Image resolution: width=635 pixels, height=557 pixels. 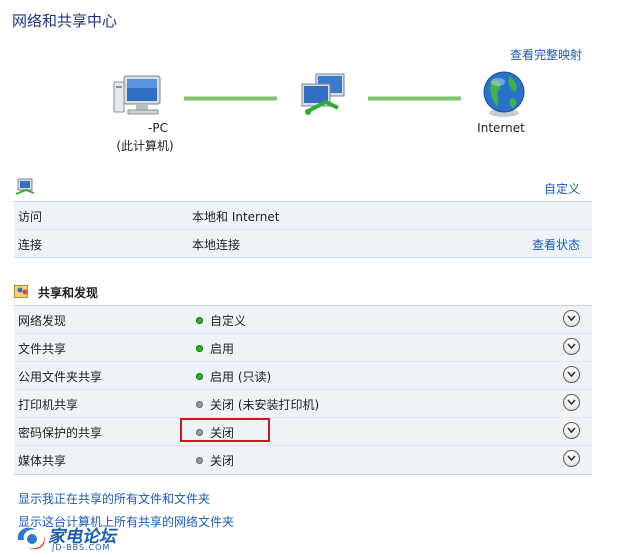 What do you see at coordinates (303, 243) in the screenshot?
I see `network-row-connection: 连接 本地连接 查看状态` at bounding box center [303, 243].